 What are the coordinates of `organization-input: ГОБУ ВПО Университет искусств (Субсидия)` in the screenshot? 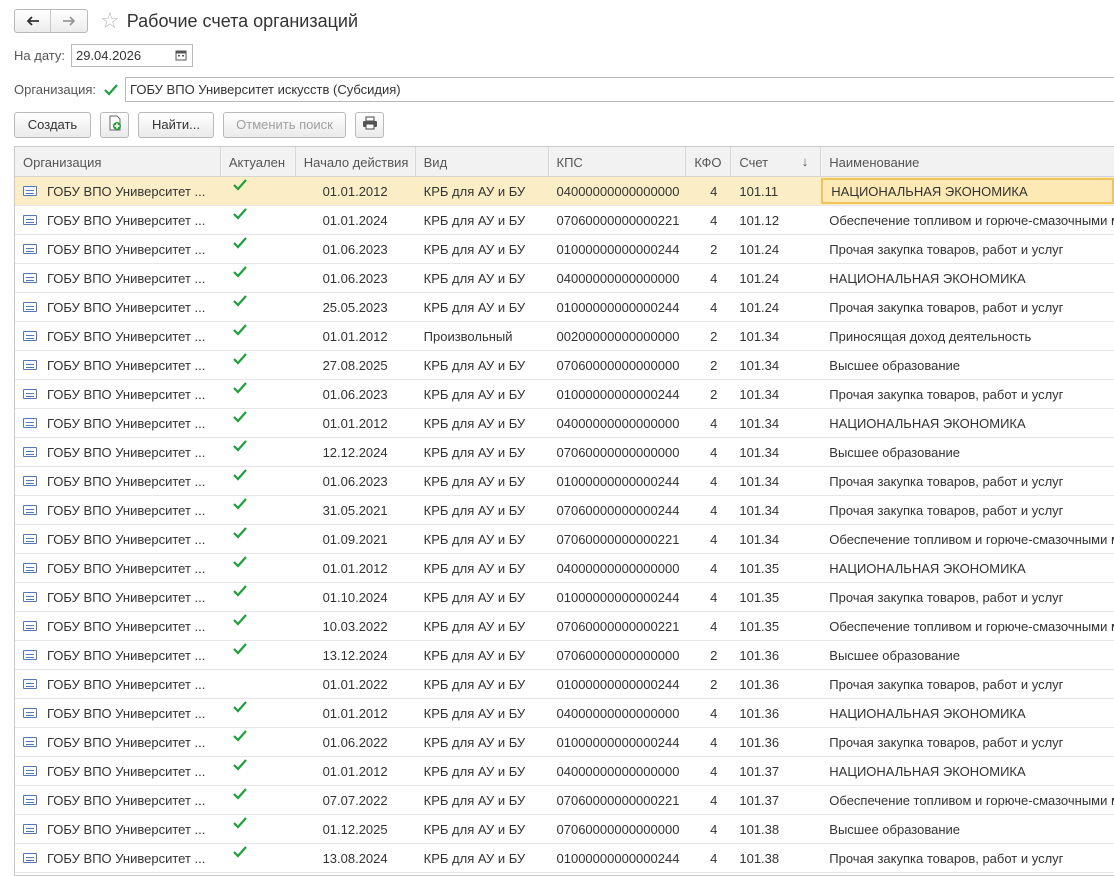 It's located at (619, 89).